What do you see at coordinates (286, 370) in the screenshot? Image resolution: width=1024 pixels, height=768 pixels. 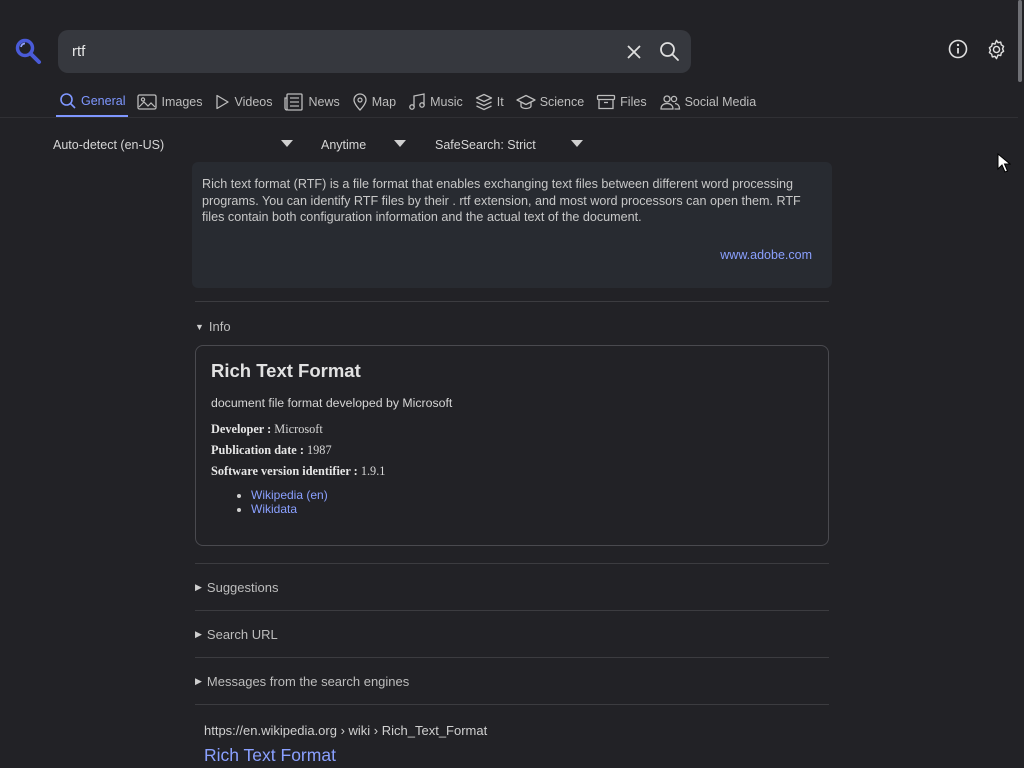 I see `infobox-title: Rich Text Format` at bounding box center [286, 370].